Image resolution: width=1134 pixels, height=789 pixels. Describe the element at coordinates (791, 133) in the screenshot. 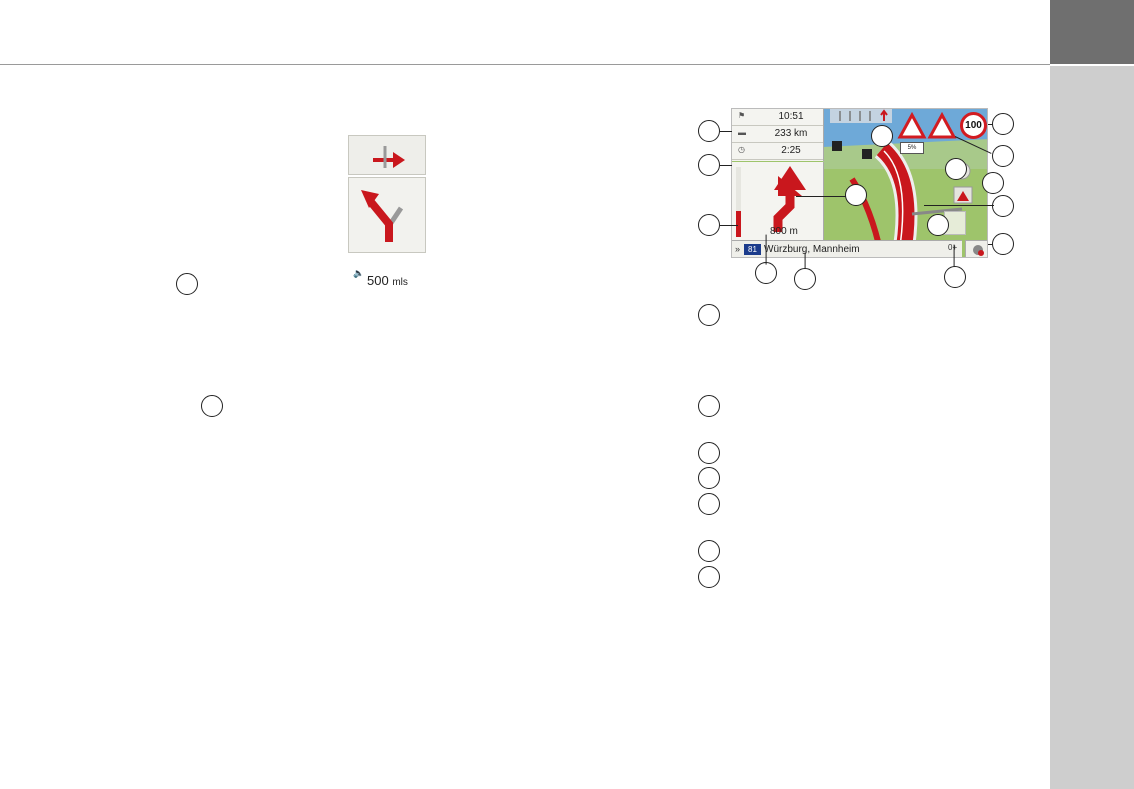

I see `distance-remaining: 233 km` at that location.